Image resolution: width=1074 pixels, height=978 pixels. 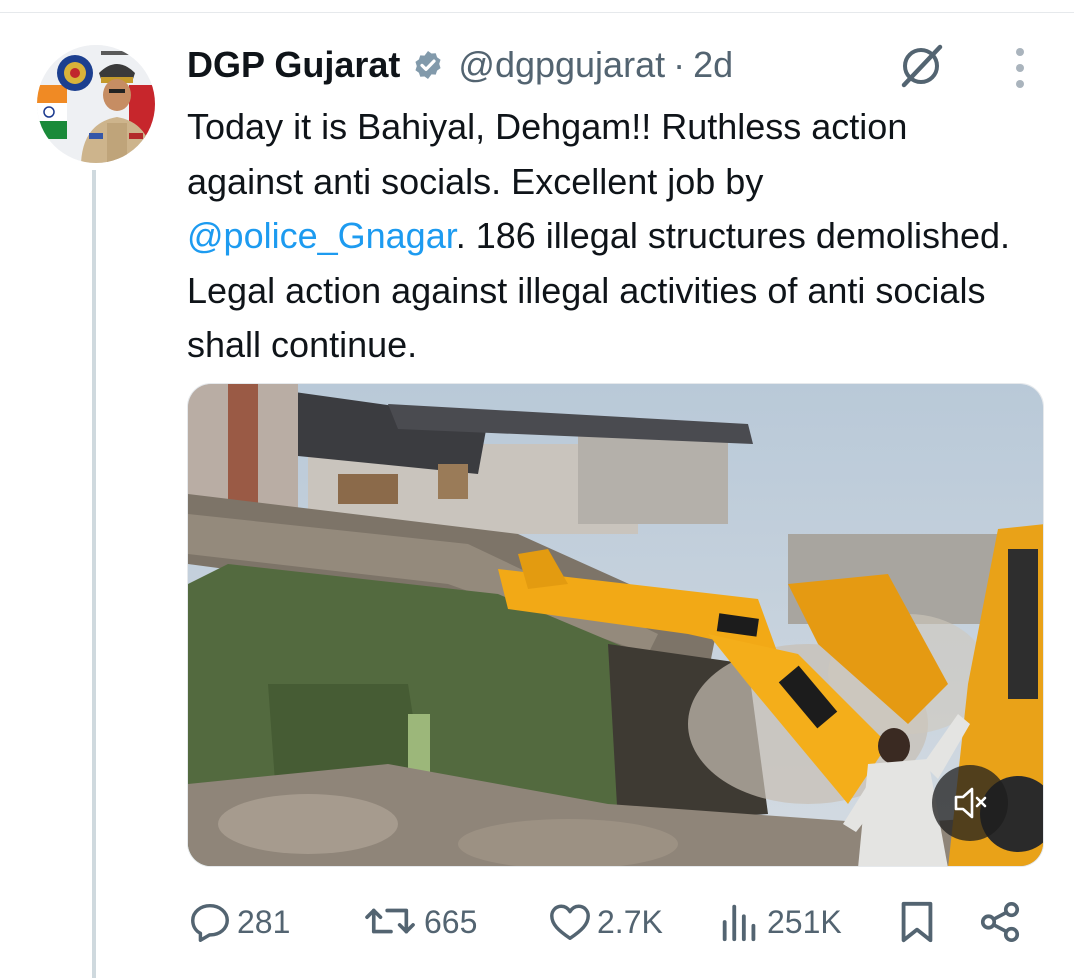 I want to click on mute-icon, so click(x=970, y=803).